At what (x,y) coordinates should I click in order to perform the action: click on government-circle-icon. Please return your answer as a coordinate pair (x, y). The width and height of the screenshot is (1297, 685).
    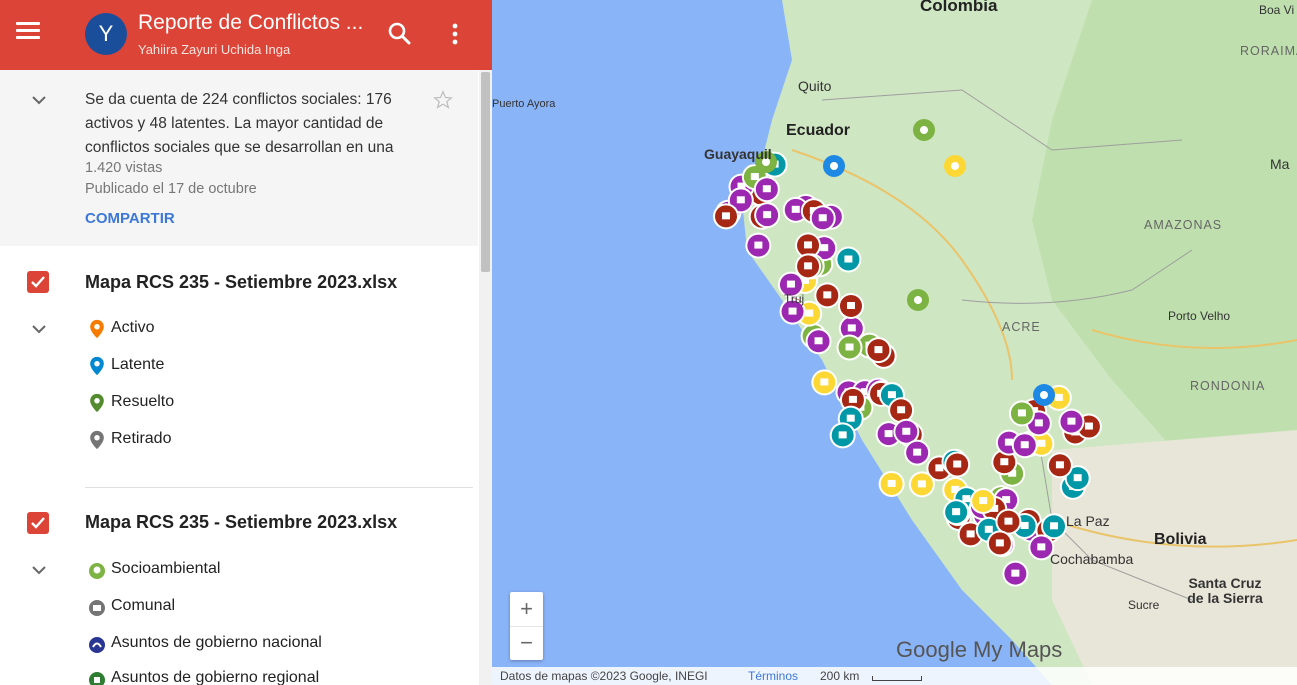
    Looking at the image, I should click on (97, 644).